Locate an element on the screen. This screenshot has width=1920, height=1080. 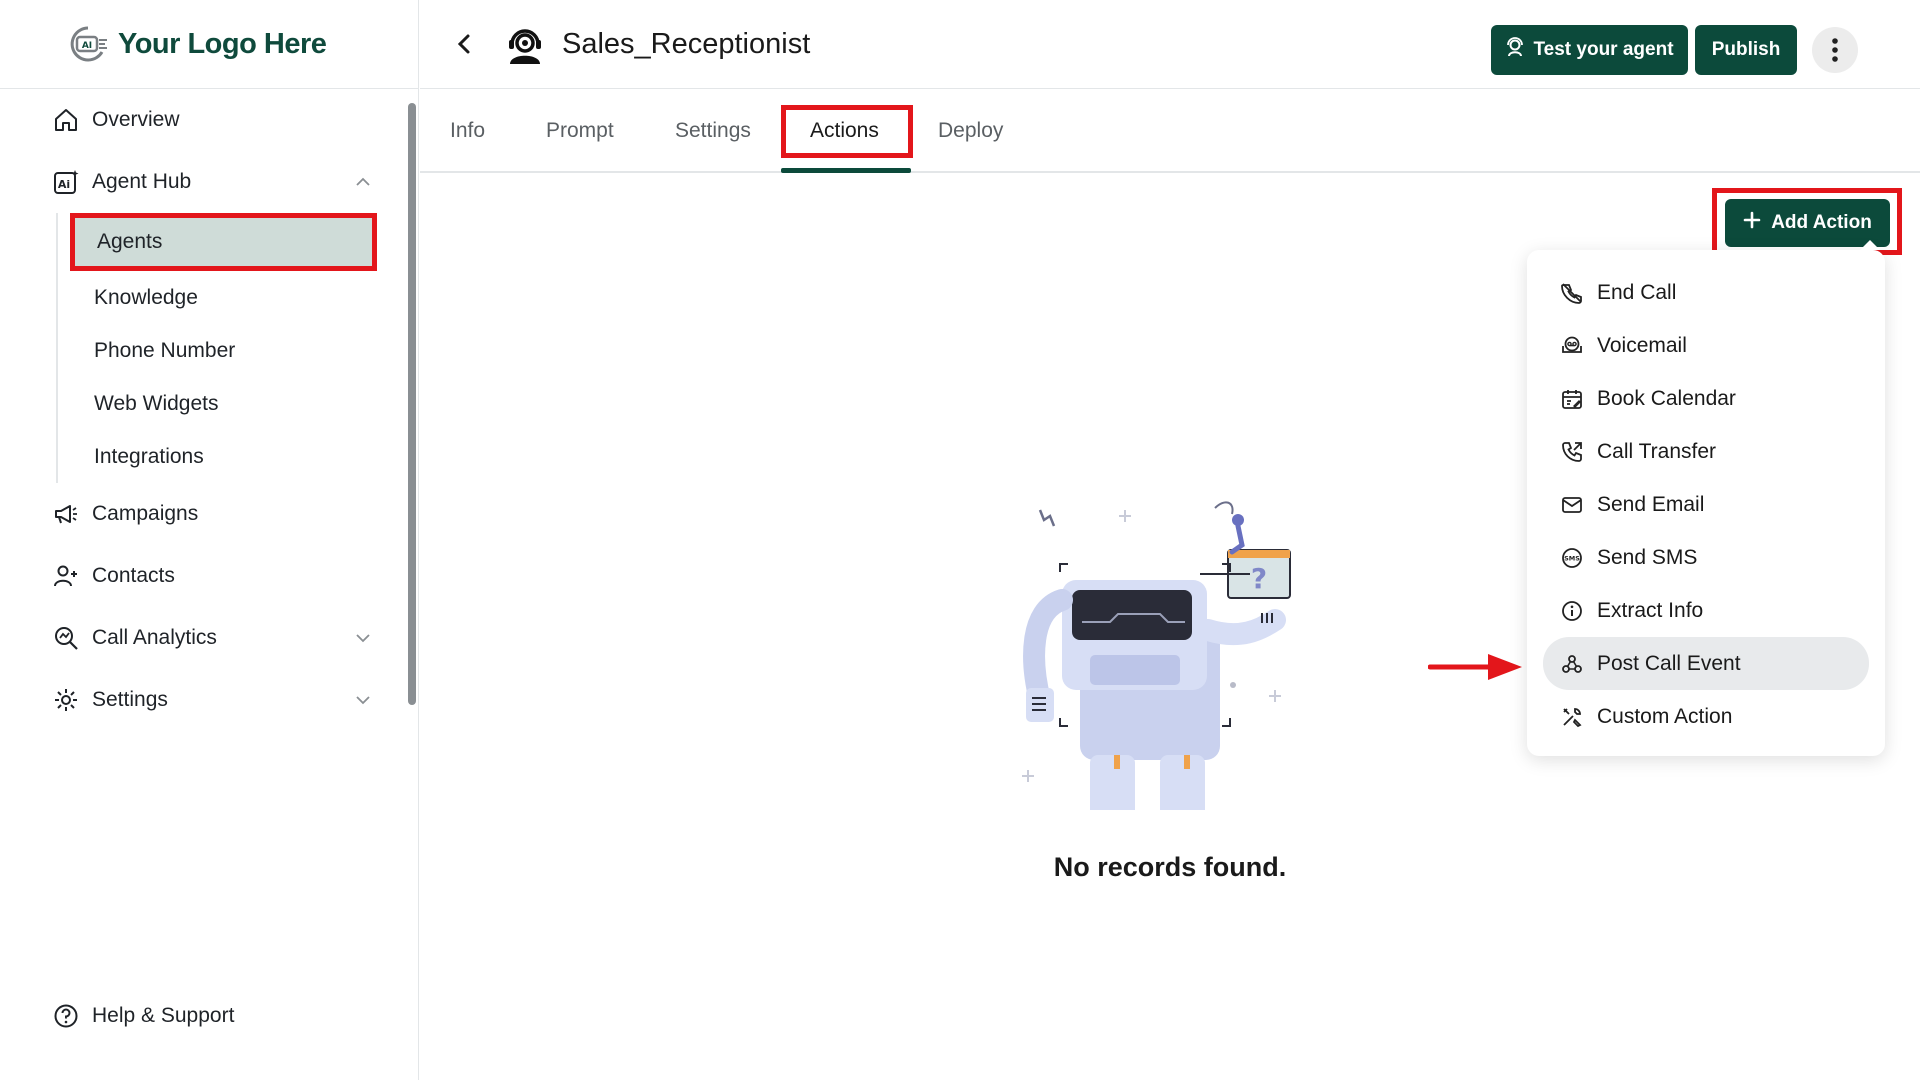
empty-robot-illustration: ? is located at coordinates (1156, 655).